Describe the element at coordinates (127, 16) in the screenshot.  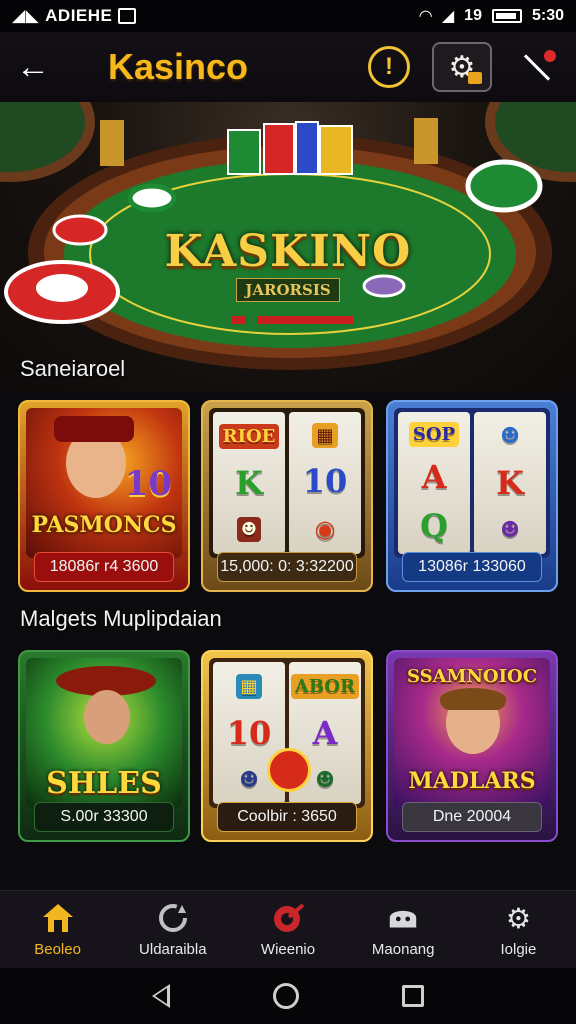
I see `notification-icon` at that location.